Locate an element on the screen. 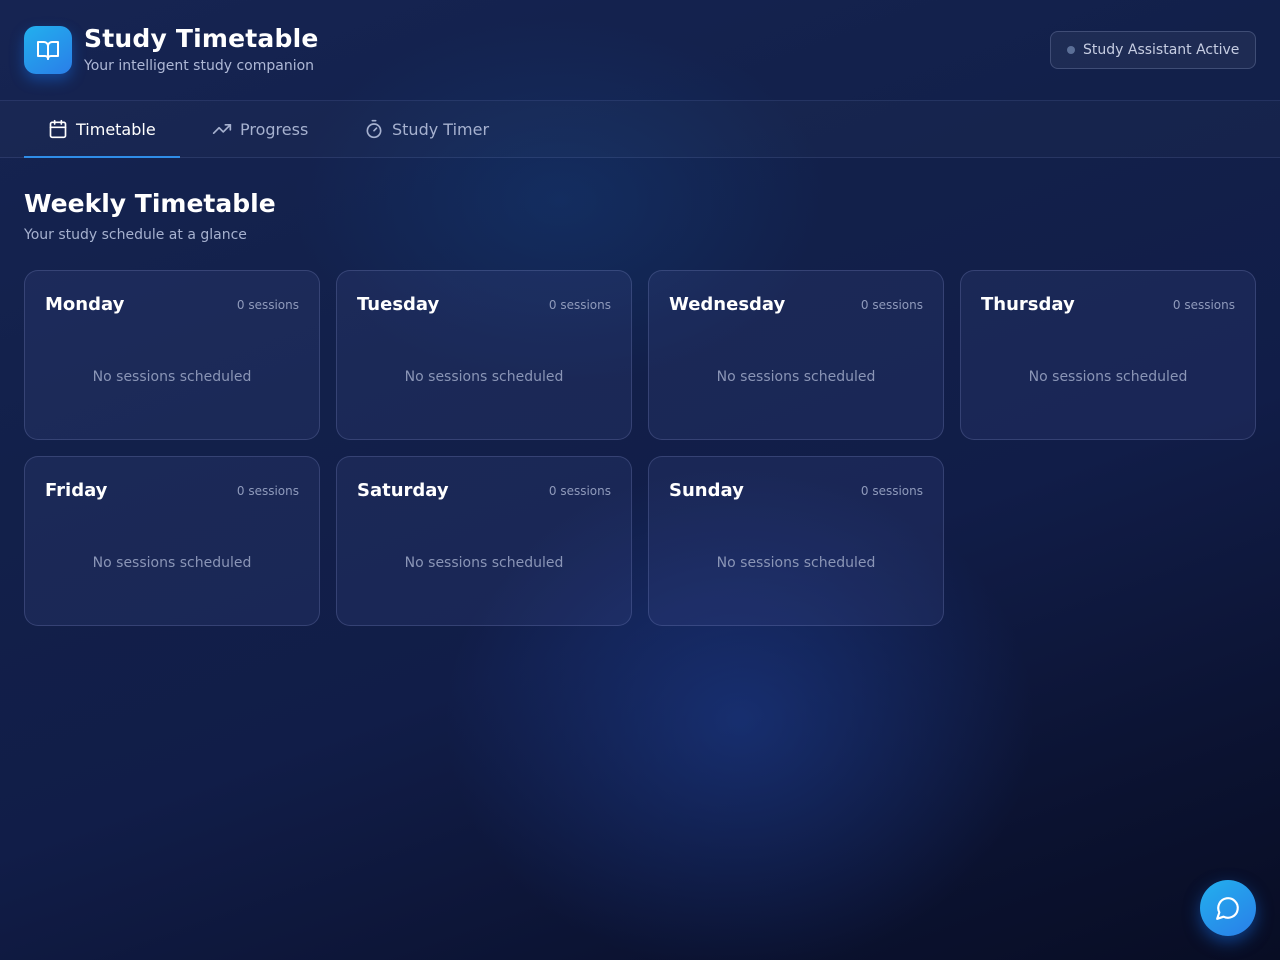 The height and width of the screenshot is (960, 1280). tab-label: Study Timer is located at coordinates (441, 129).